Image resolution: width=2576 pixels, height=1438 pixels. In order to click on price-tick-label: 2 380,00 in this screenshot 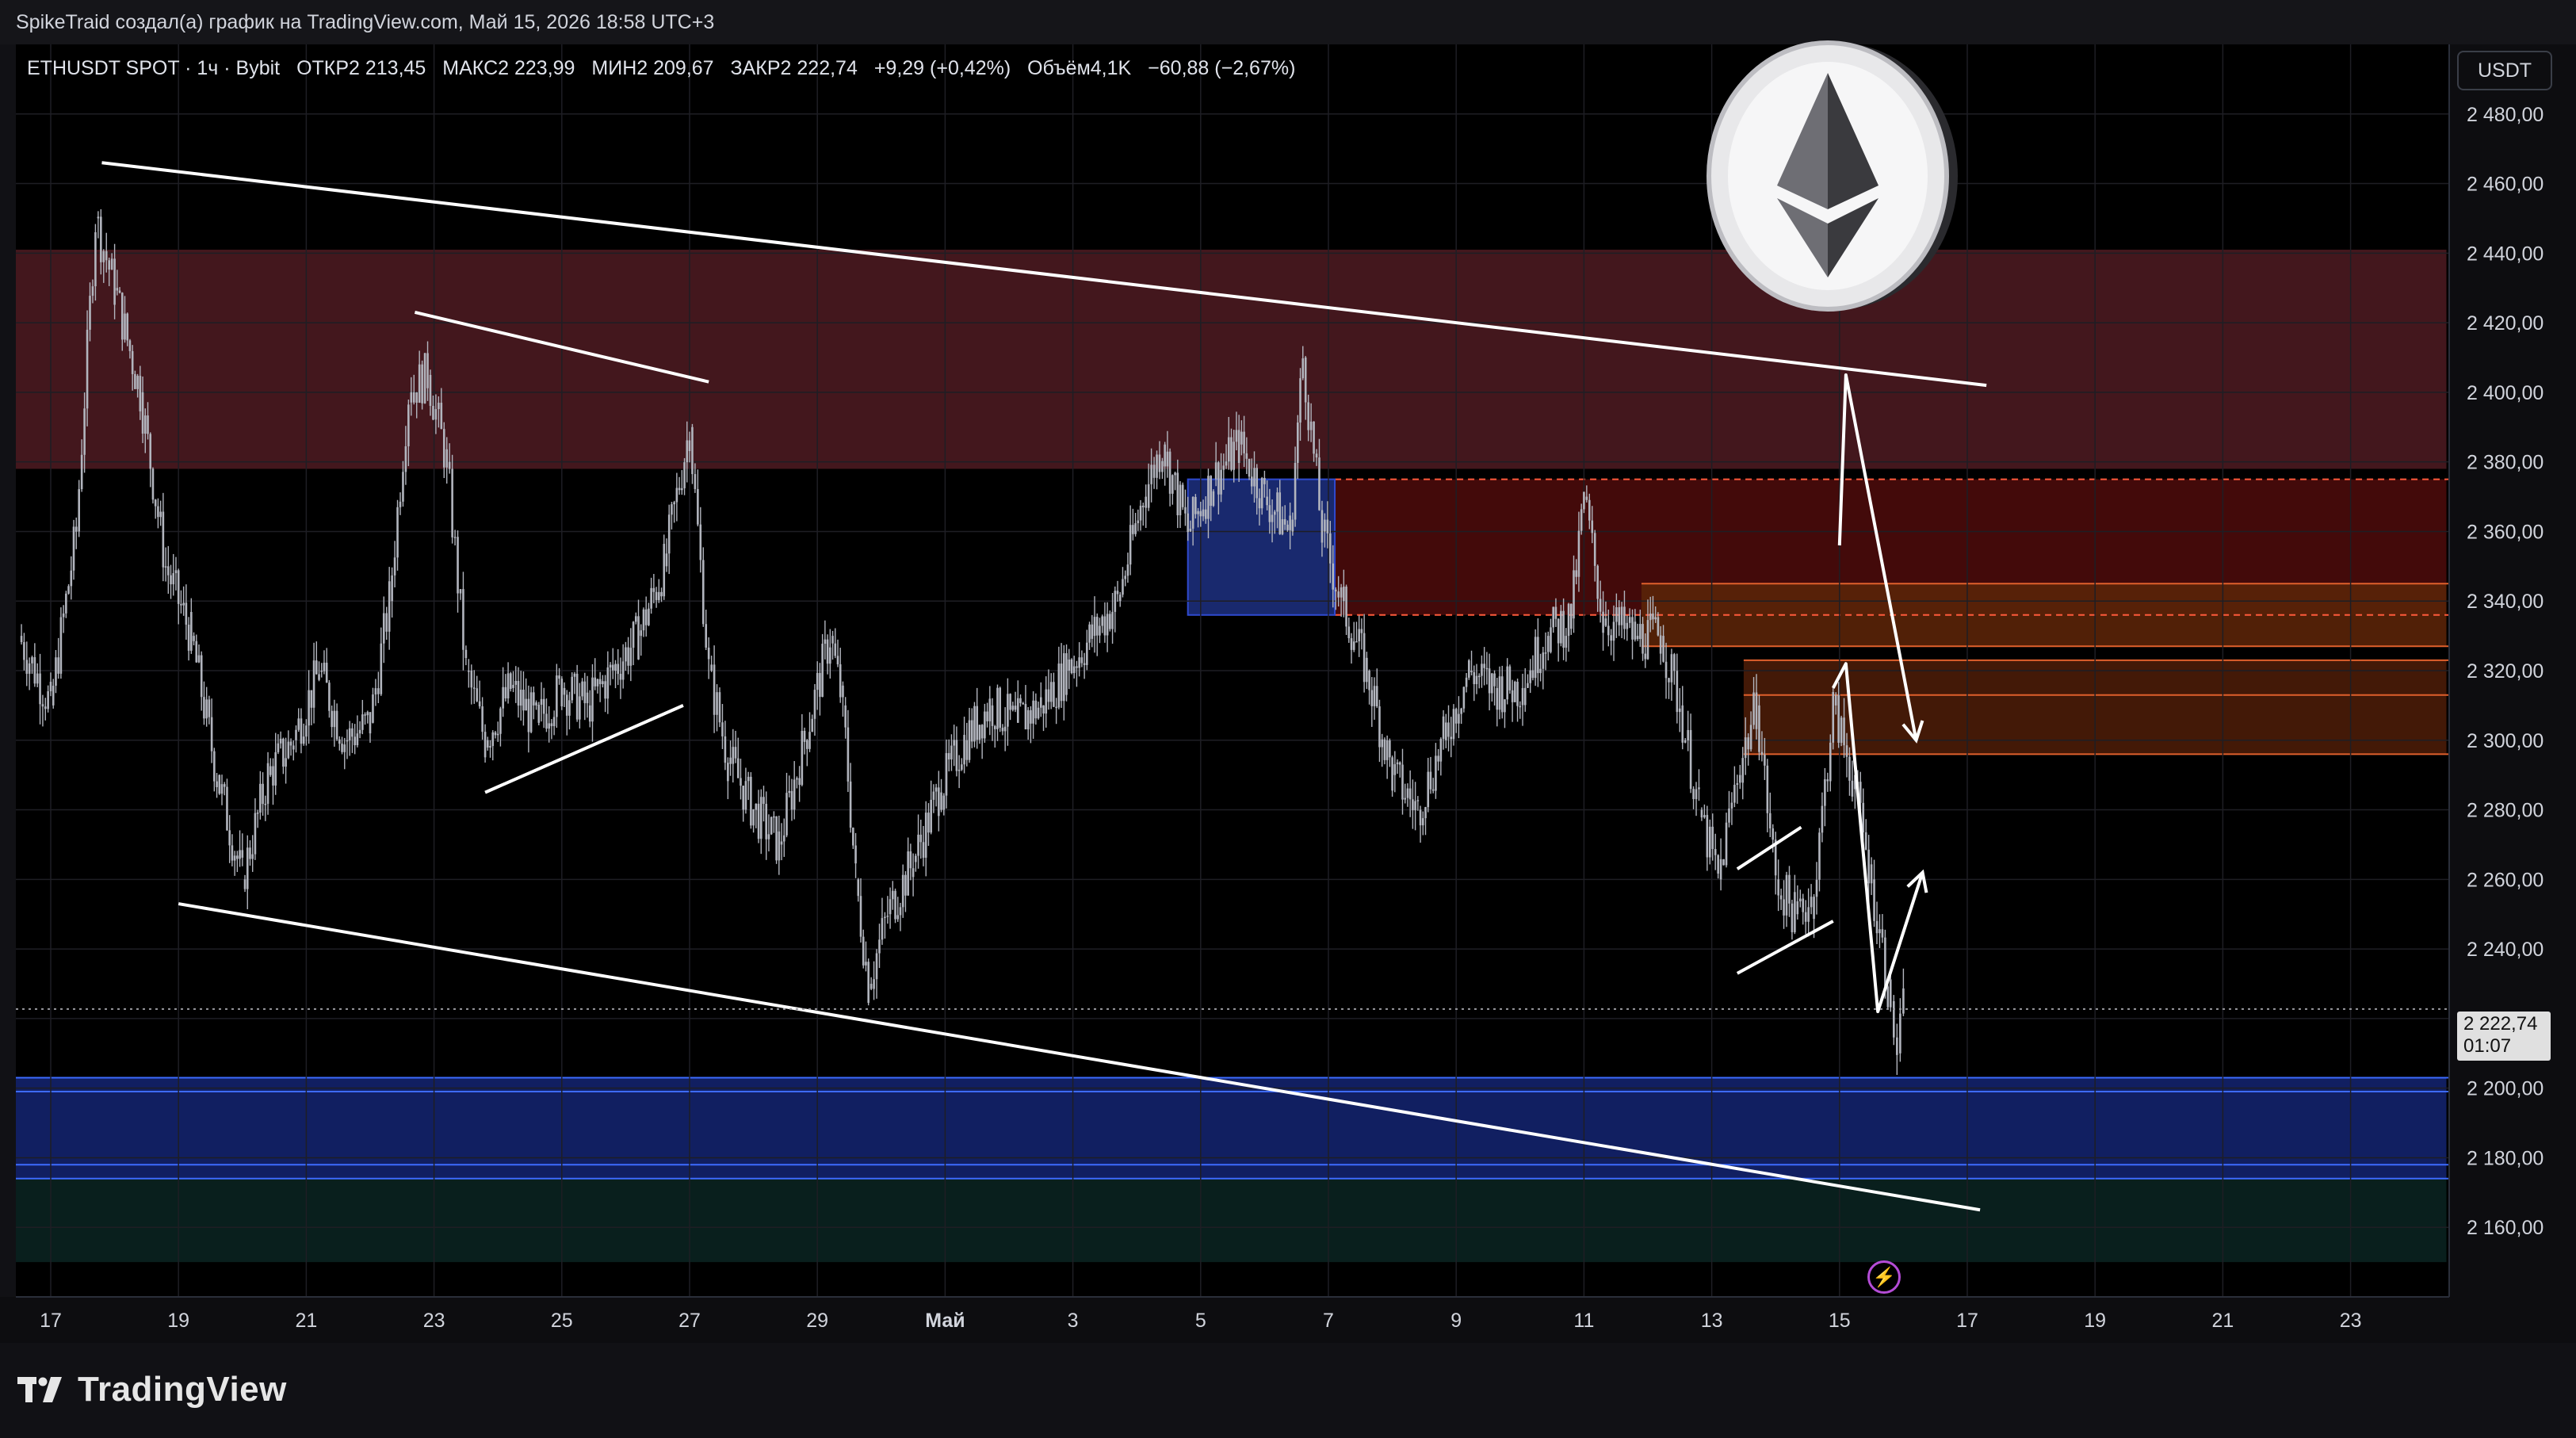, I will do `click(2505, 463)`.